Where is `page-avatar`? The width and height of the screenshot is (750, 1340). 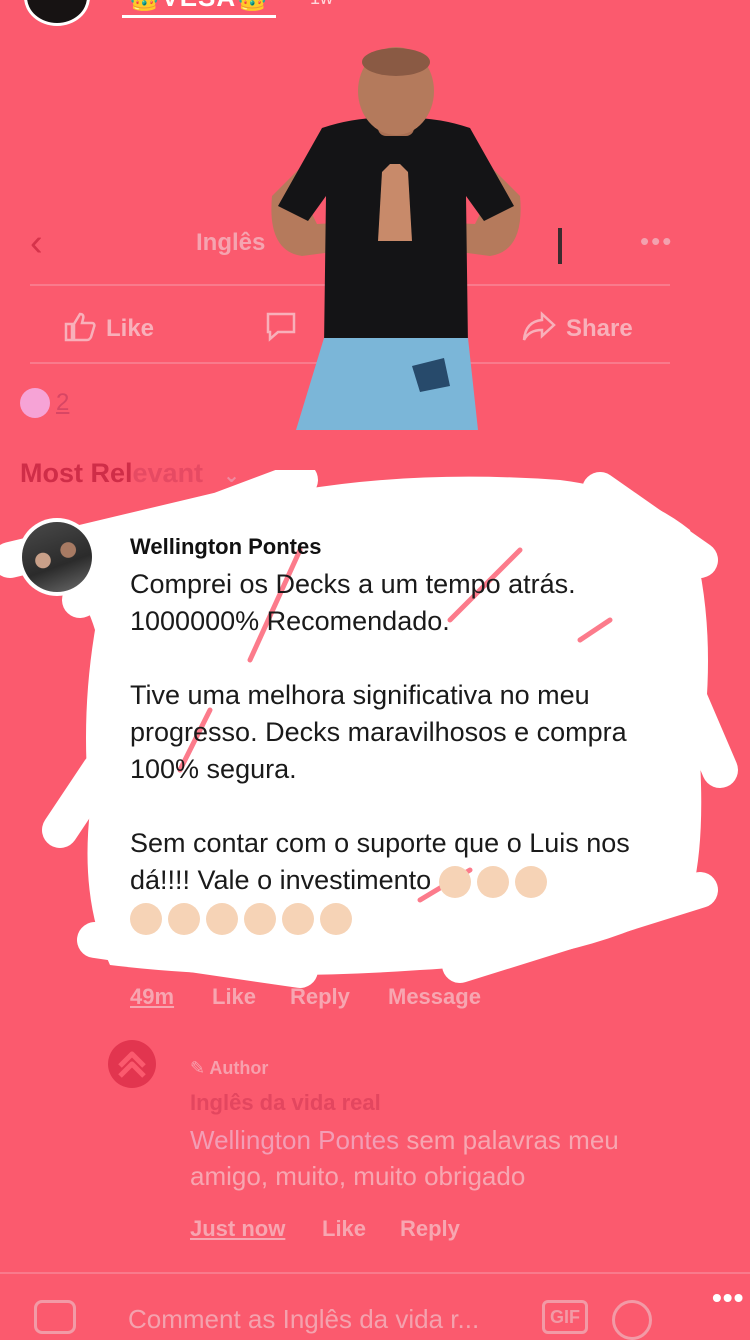 page-avatar is located at coordinates (132, 1064).